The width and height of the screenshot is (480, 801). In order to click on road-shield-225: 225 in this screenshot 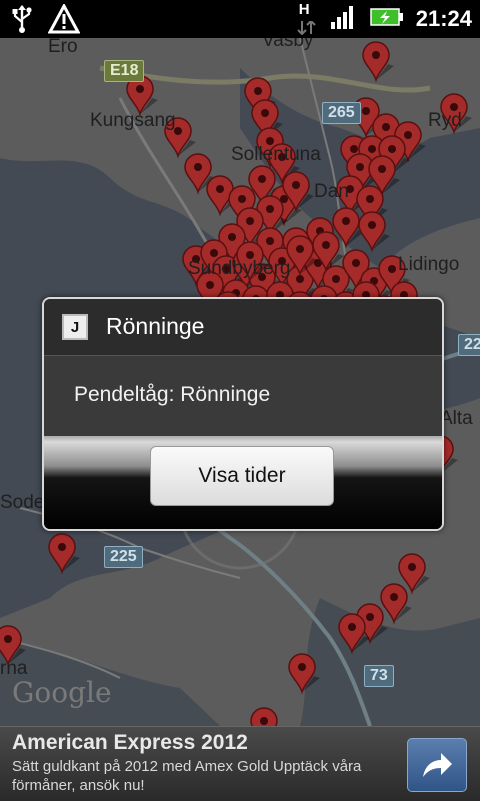, I will do `click(123, 557)`.